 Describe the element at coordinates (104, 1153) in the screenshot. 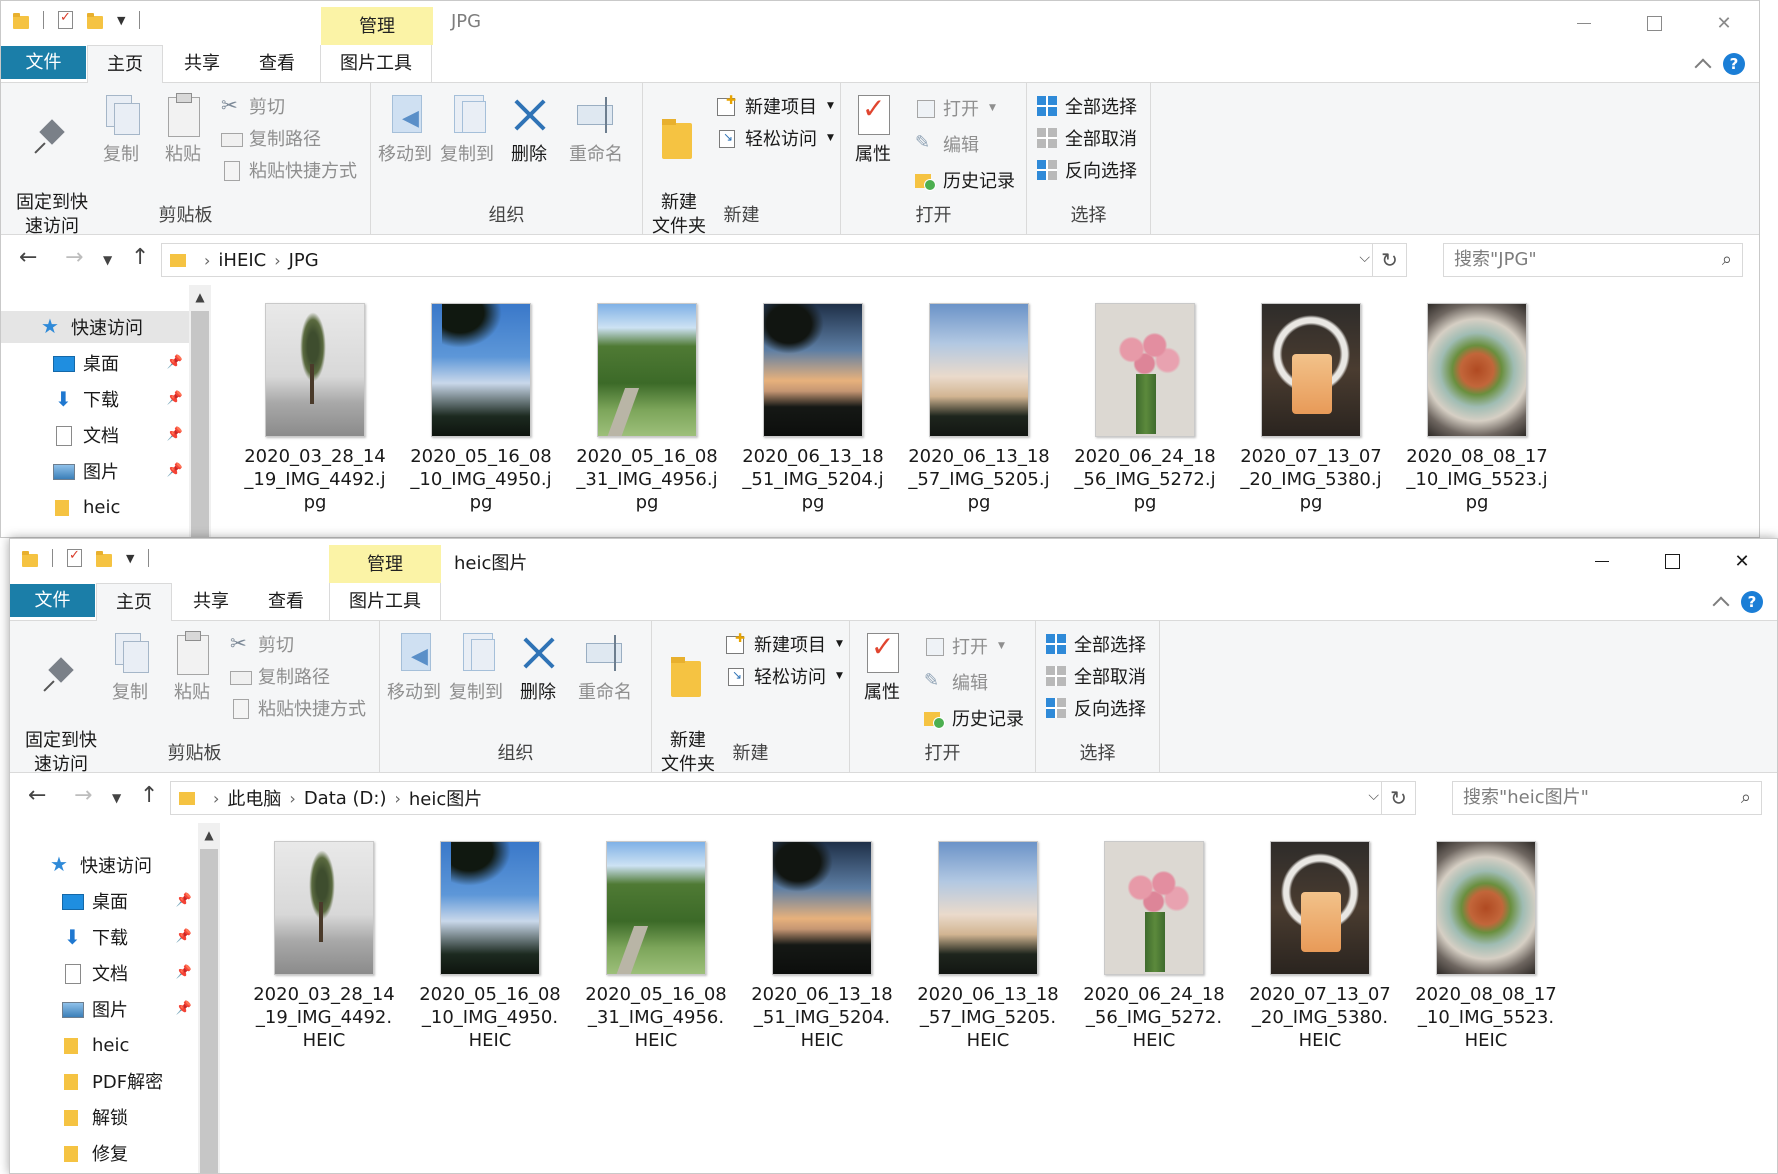

I see `nav-item-repair: 修复` at that location.